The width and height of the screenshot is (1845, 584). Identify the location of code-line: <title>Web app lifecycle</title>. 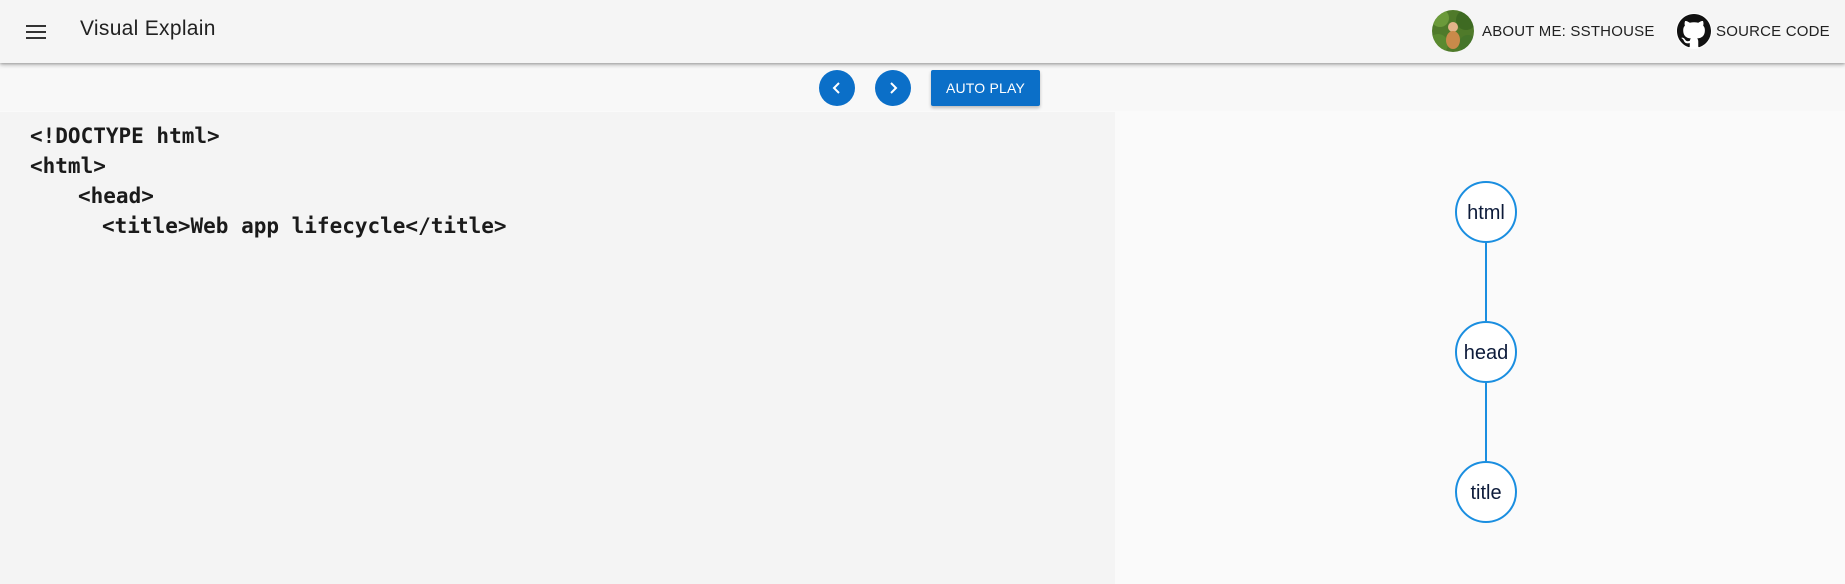
(304, 226).